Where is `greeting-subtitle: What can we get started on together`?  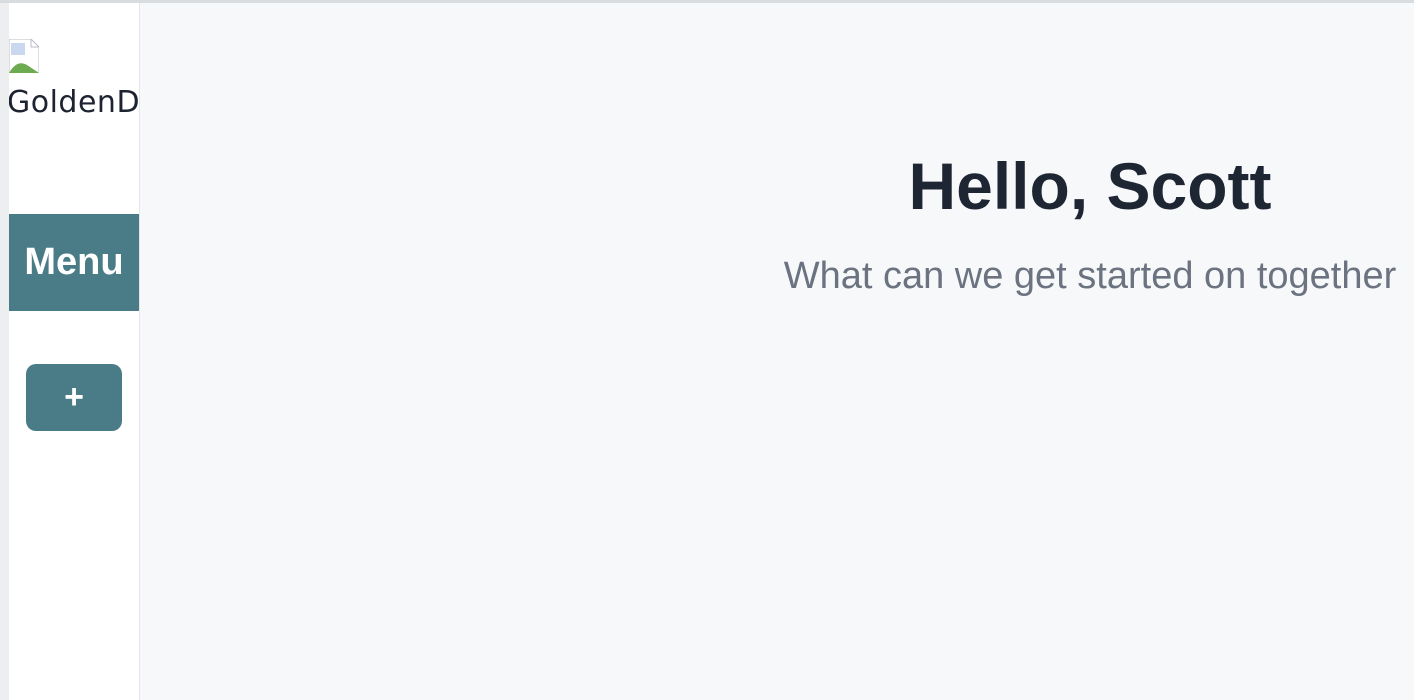 greeting-subtitle: What can we get started on together is located at coordinates (1090, 276).